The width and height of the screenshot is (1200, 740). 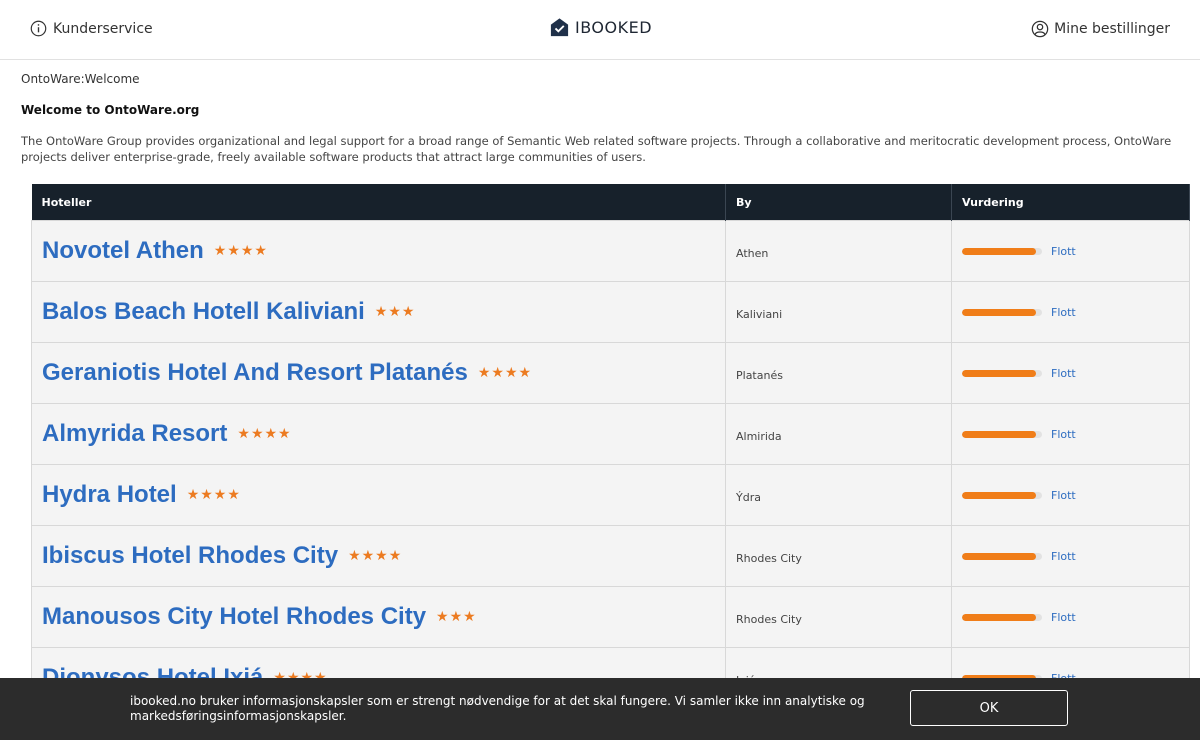 I want to click on table-row: Hydra Hotel ★★★★ Ýdra Flott, so click(x=610, y=495).